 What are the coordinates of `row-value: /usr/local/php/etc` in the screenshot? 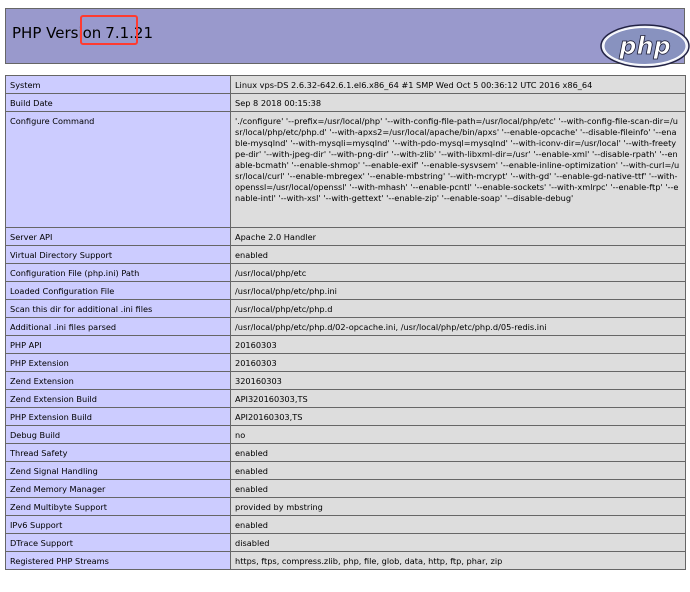 It's located at (458, 272).